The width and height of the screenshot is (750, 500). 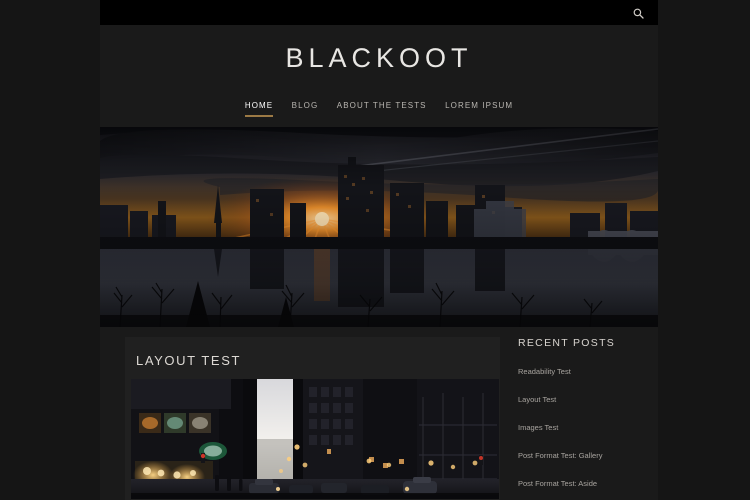 I want to click on list-item: Readability Test, so click(x=588, y=370).